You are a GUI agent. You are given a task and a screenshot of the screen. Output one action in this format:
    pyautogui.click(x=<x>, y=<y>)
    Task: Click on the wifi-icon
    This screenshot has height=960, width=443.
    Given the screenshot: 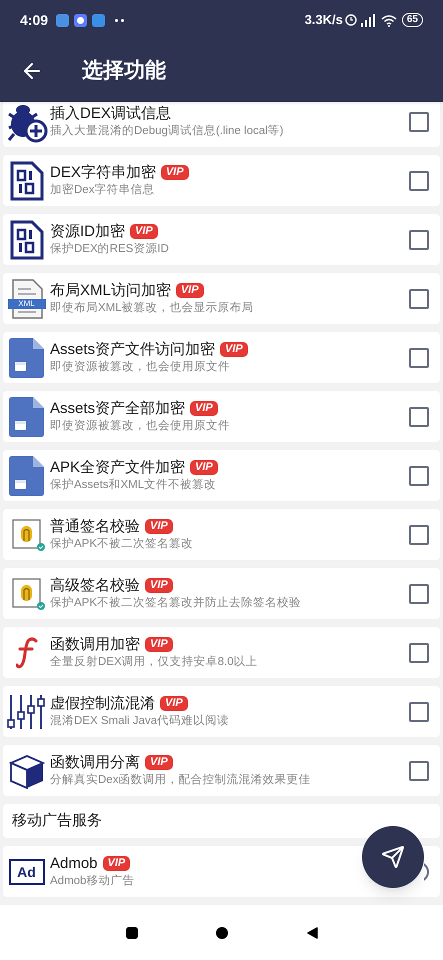 What is the action you would take?
    pyautogui.click(x=388, y=20)
    